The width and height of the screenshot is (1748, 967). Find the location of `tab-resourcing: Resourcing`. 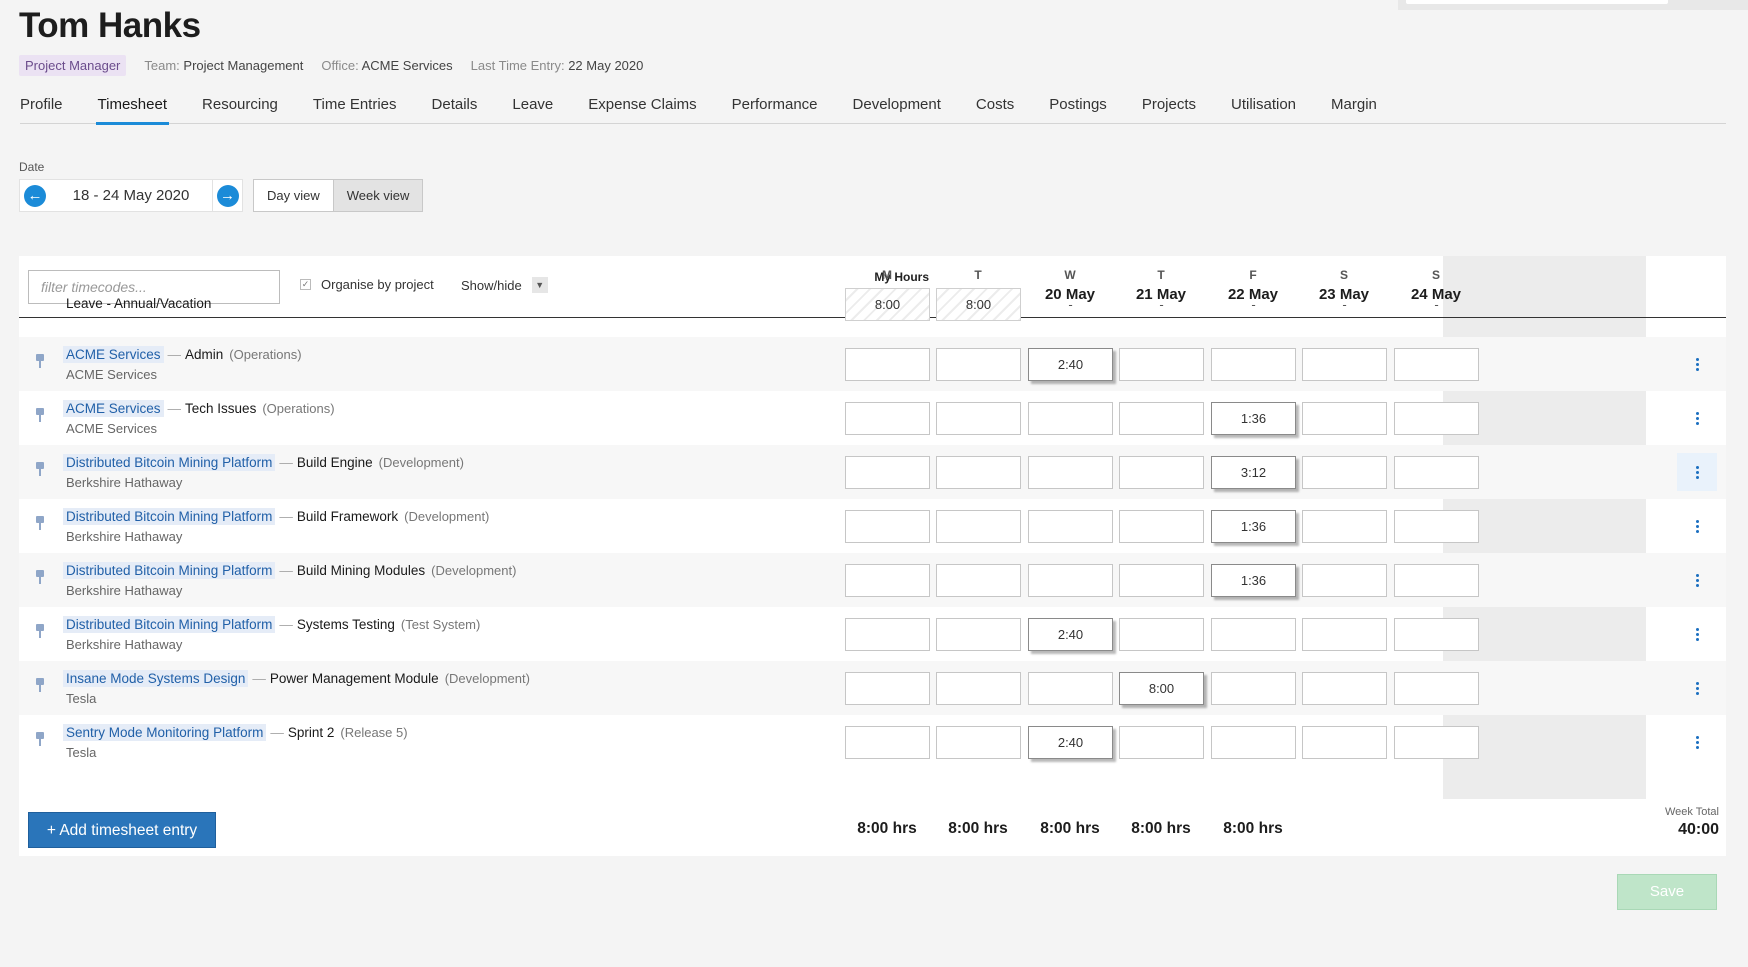

tab-resourcing: Resourcing is located at coordinates (240, 110).